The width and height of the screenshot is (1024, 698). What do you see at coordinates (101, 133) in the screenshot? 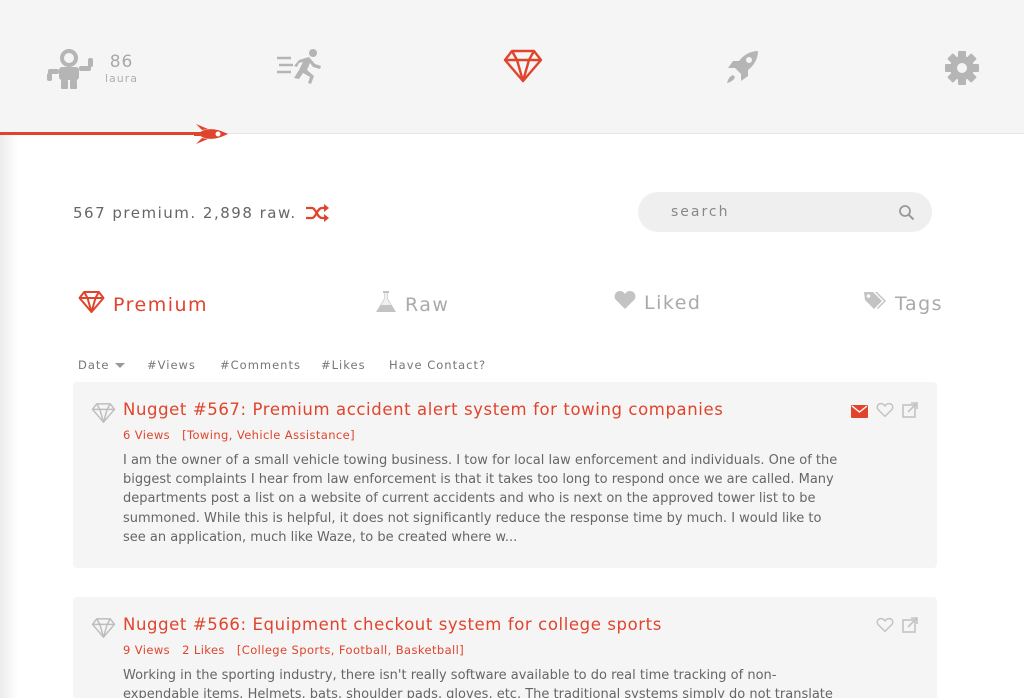
I see `progress-bar` at bounding box center [101, 133].